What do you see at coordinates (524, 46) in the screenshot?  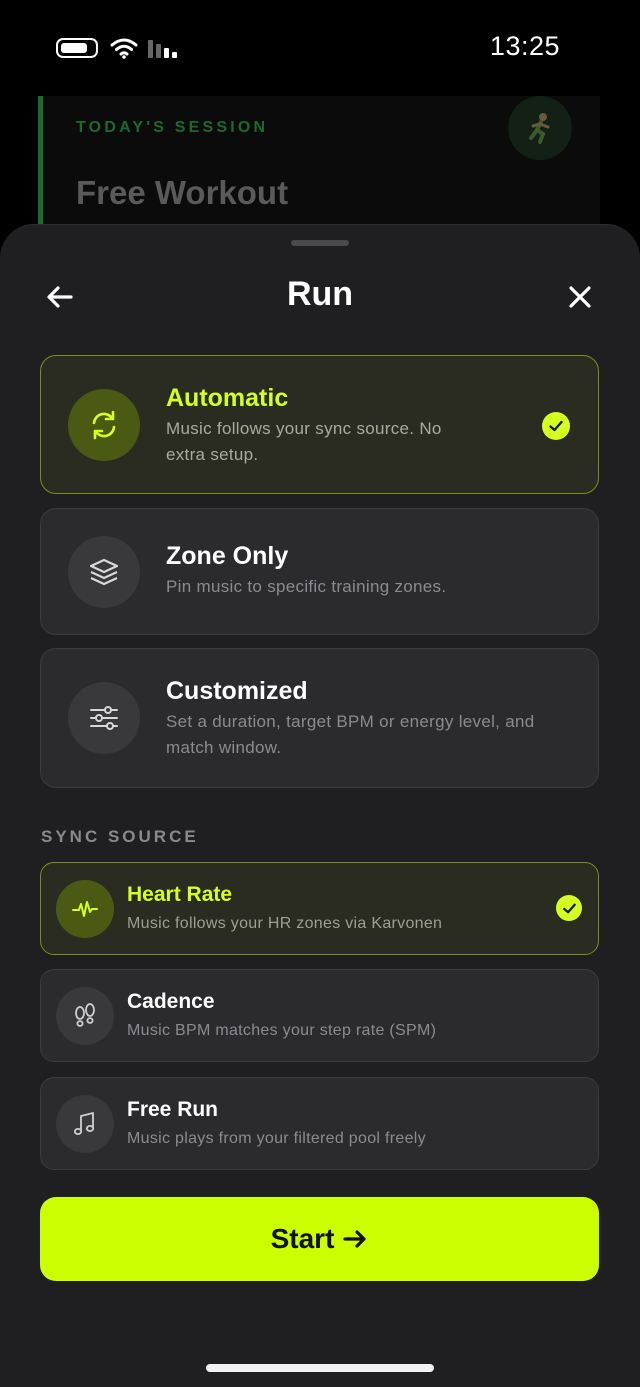 I see `status-time: 13:25` at bounding box center [524, 46].